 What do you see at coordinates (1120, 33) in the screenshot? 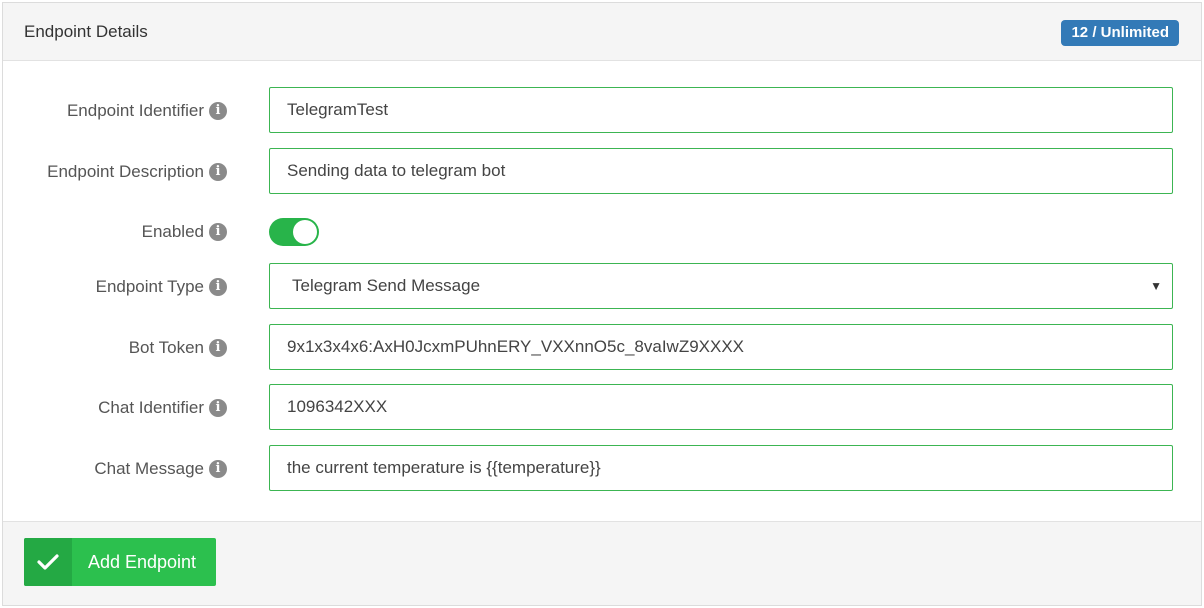
I see `quota-badge: 12 / Unlimited` at bounding box center [1120, 33].